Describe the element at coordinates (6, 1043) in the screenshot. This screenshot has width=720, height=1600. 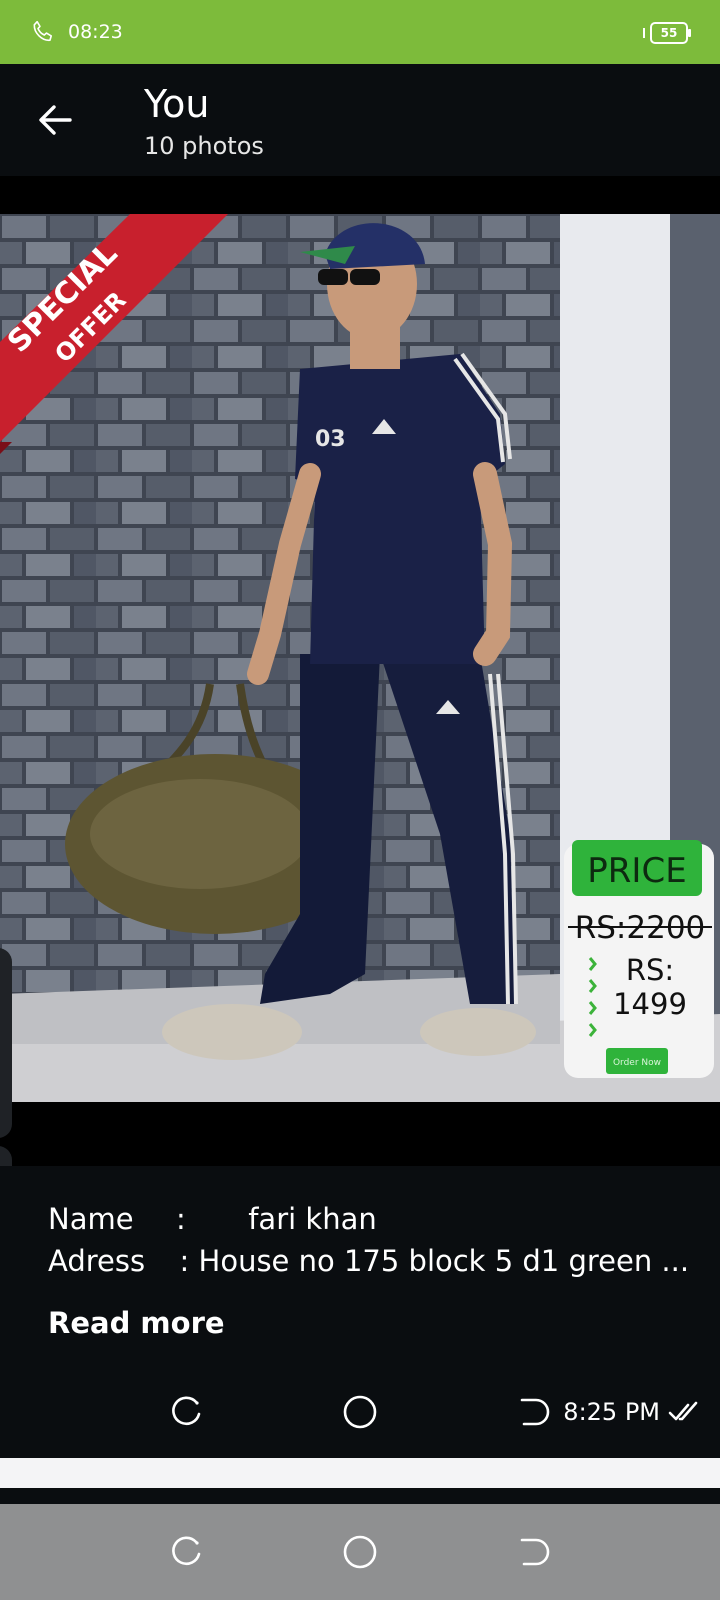
I see `edge-panel-handle` at that location.